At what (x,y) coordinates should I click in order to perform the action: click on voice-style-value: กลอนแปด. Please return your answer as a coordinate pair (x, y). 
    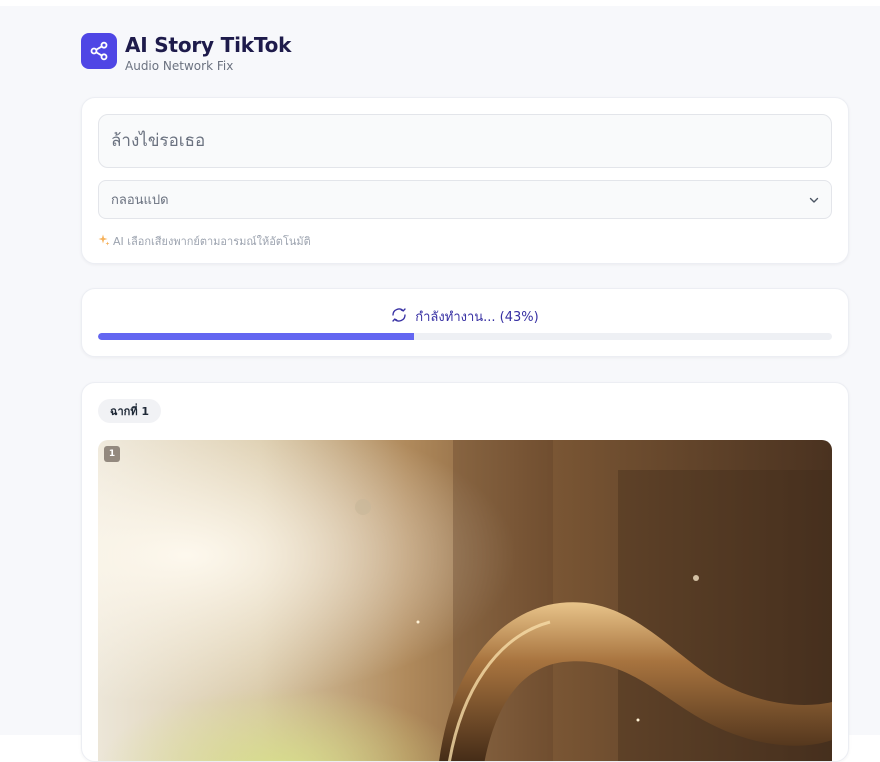
    Looking at the image, I should click on (140, 200).